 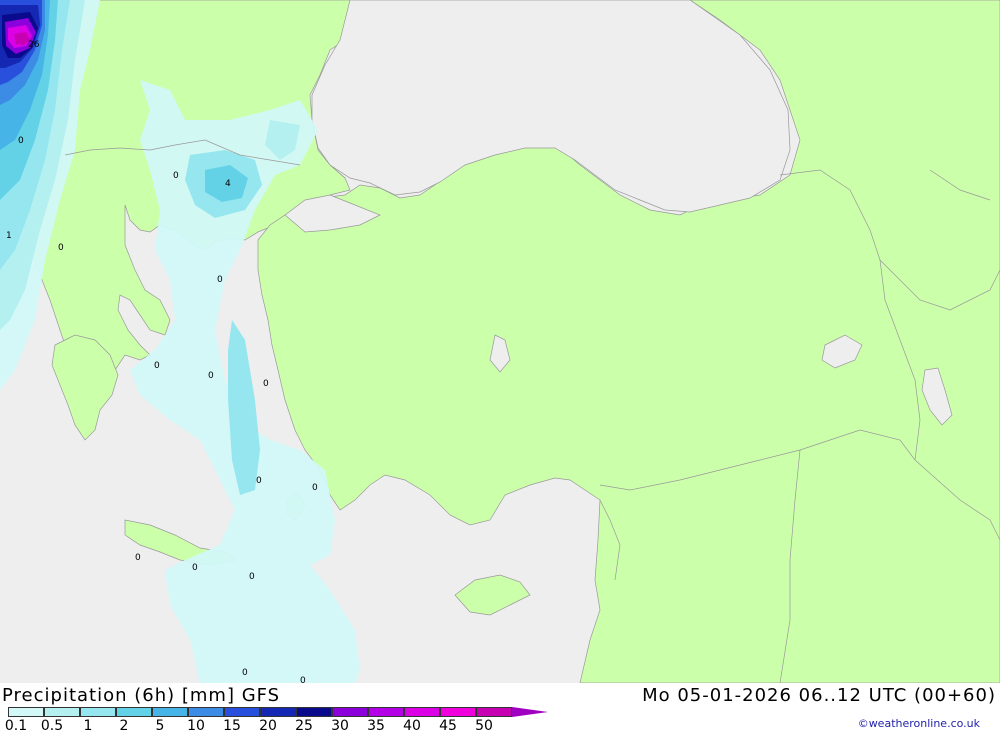 I want to click on forecast-datetime: Mo 05-01-2026 06..12 UTC (00+60), so click(x=819, y=695).